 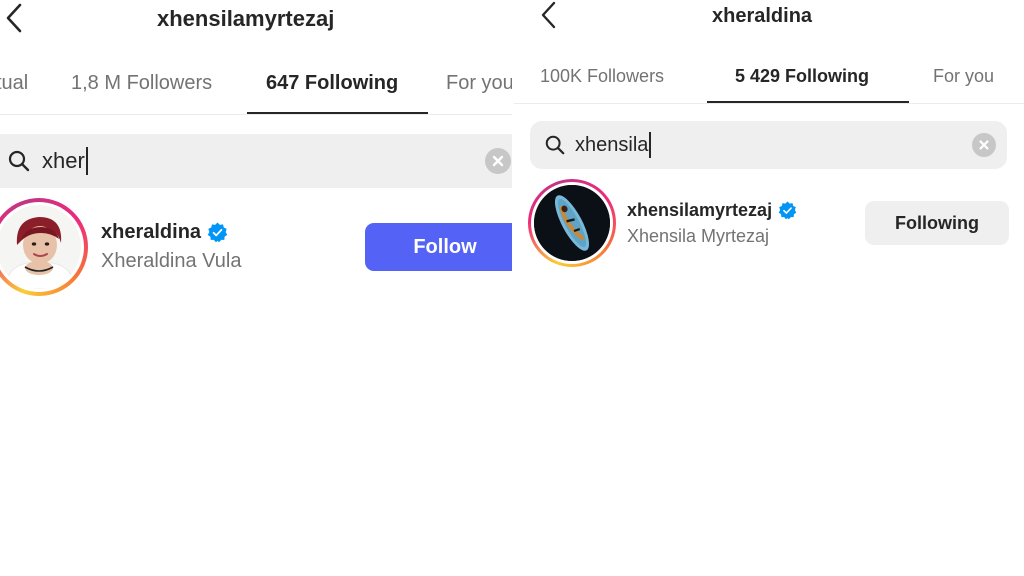 What do you see at coordinates (698, 236) in the screenshot?
I see `result-full-name: Xhensila Myrtezaj` at bounding box center [698, 236].